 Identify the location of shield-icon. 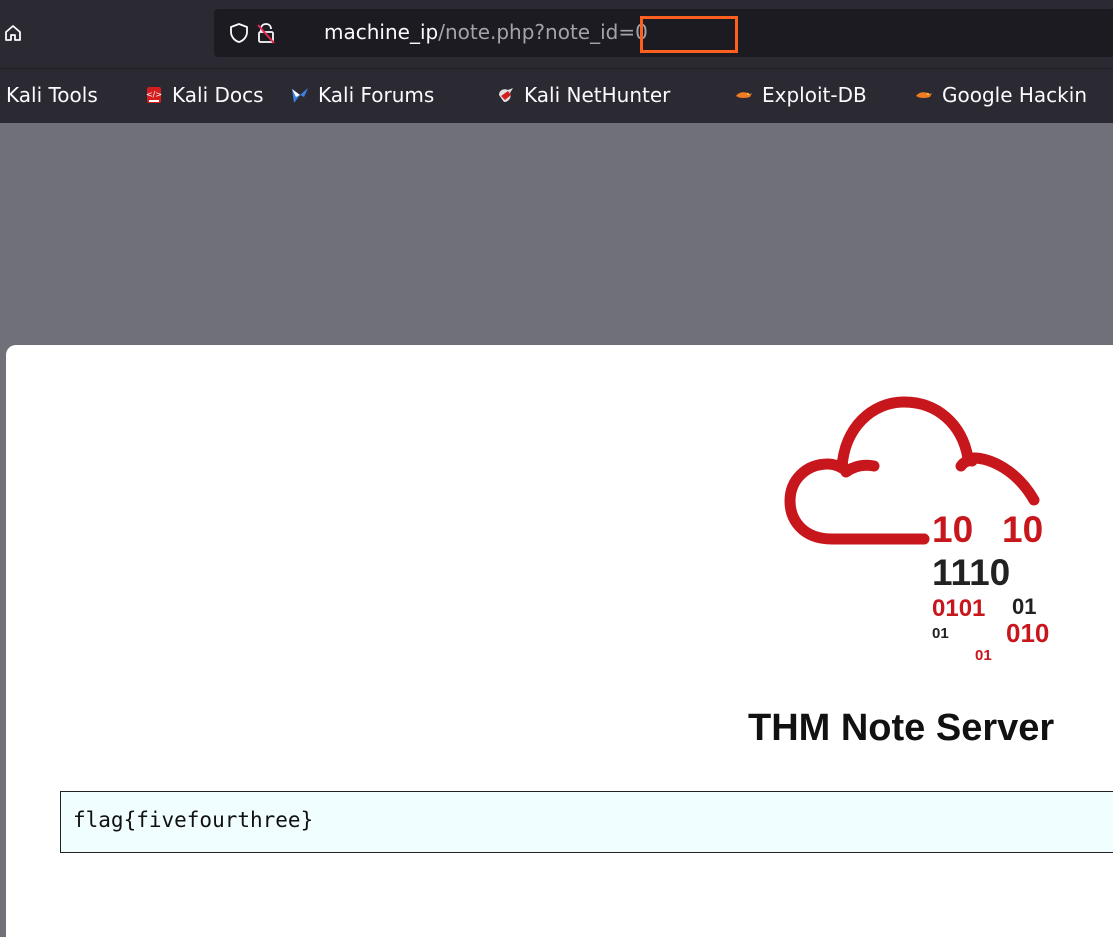
(239, 33).